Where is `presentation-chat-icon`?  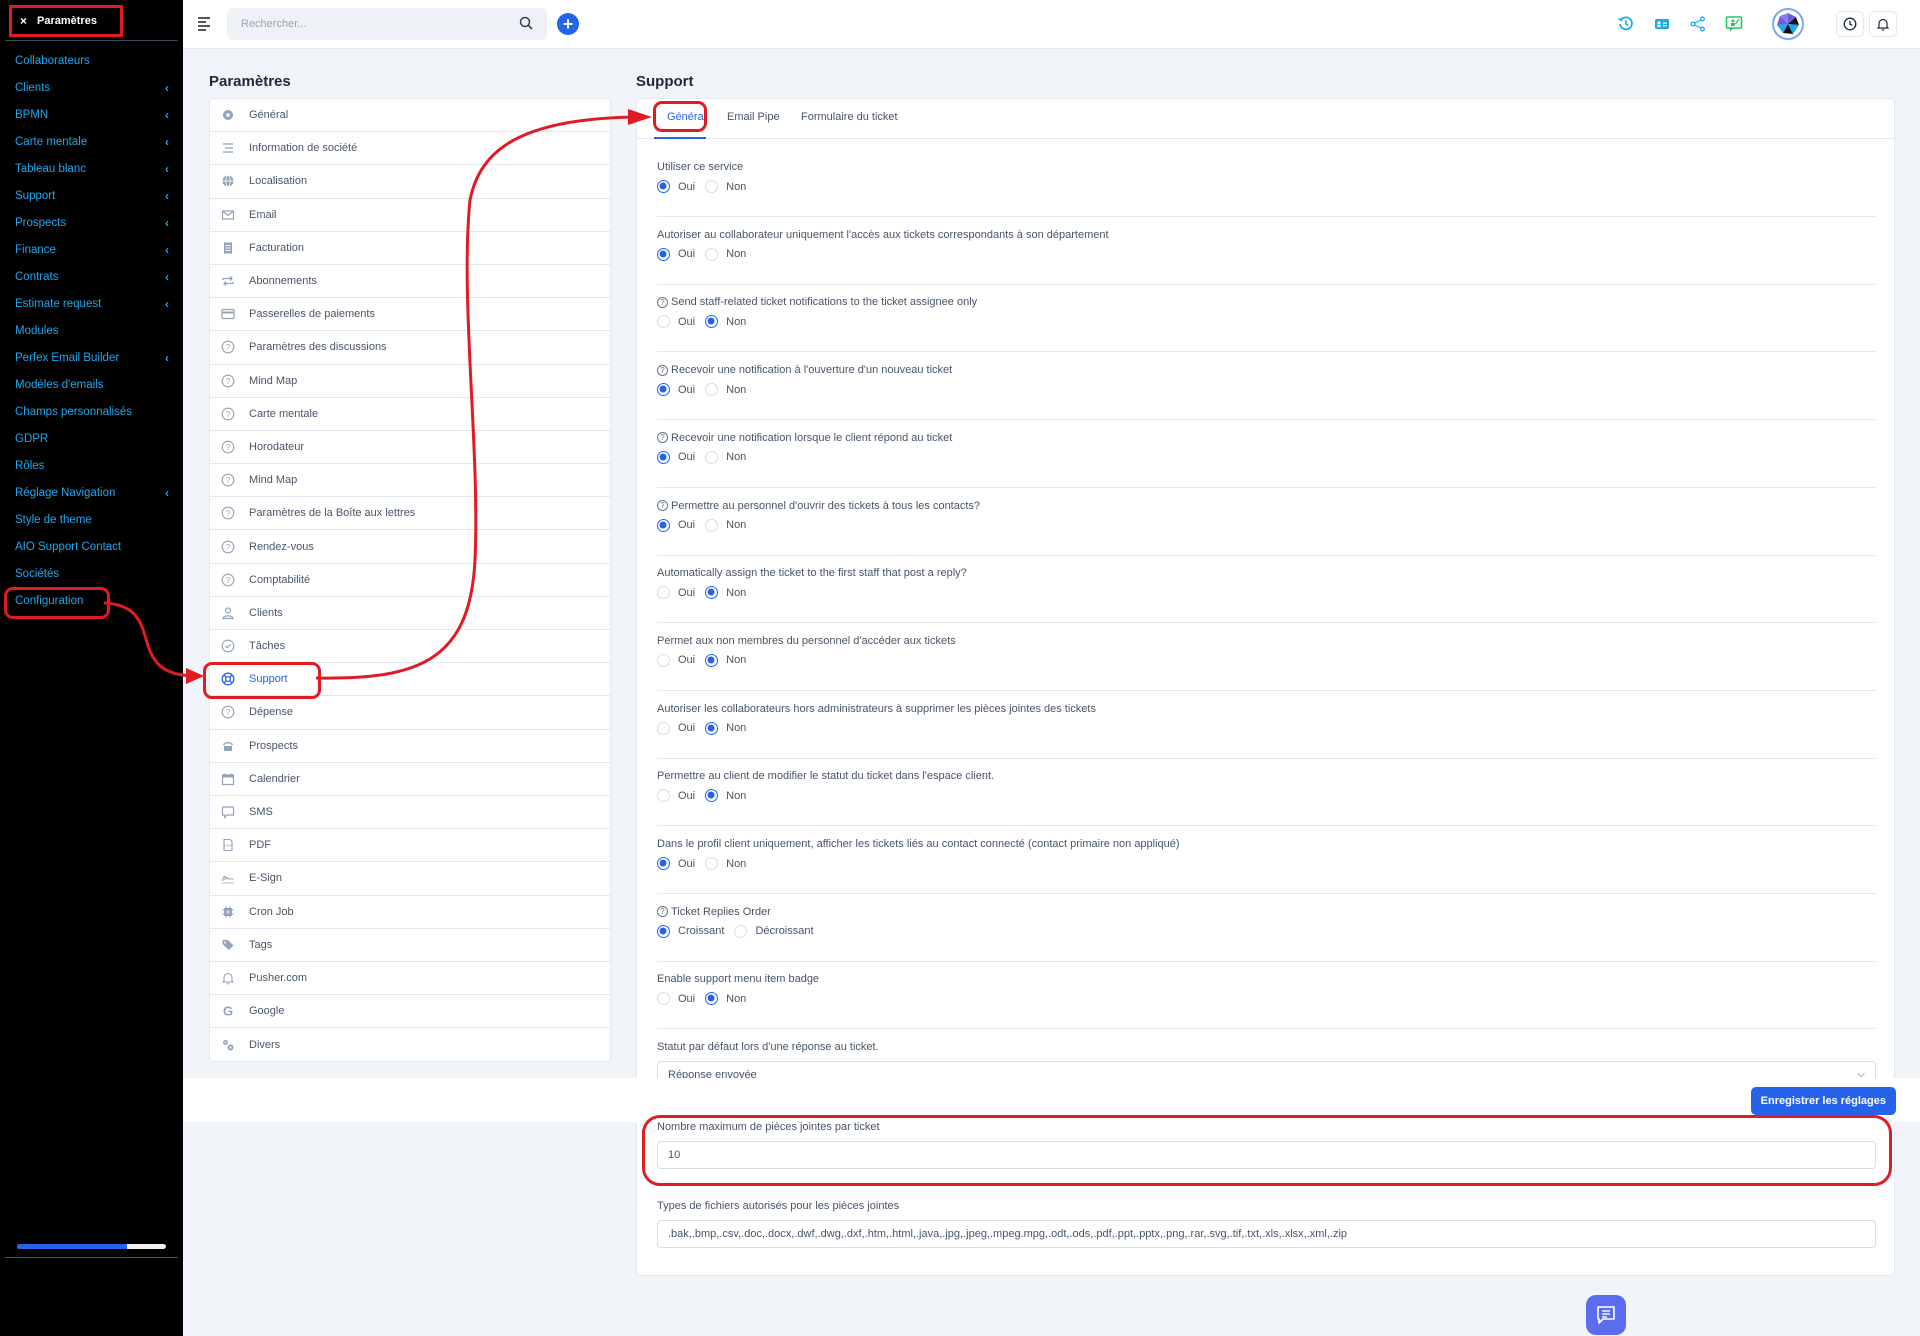 presentation-chat-icon is located at coordinates (1734, 24).